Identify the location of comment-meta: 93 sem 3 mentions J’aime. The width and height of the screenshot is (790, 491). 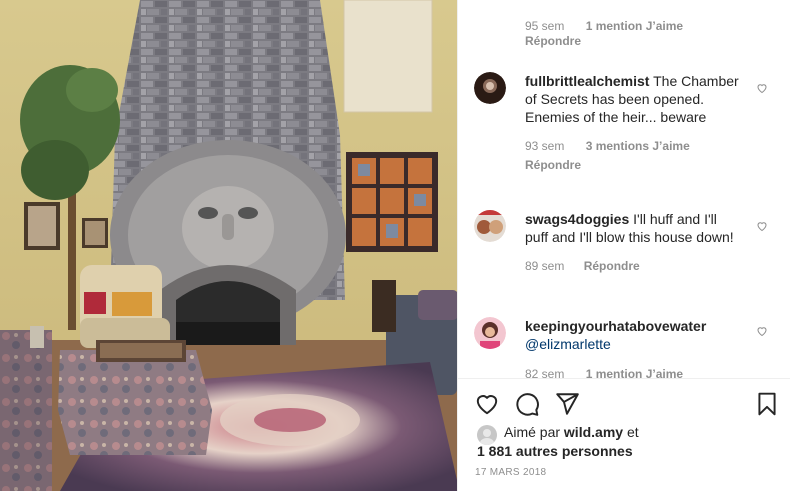
(633, 146).